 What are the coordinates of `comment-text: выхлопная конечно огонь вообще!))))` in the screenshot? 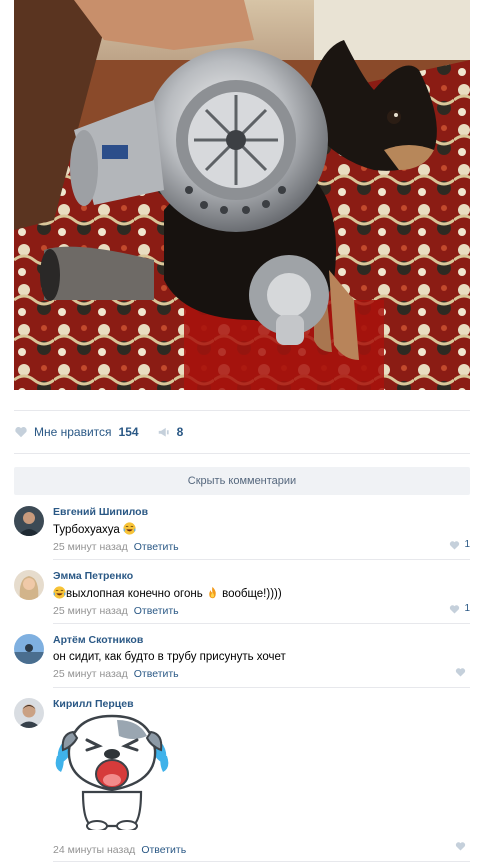 It's located at (261, 593).